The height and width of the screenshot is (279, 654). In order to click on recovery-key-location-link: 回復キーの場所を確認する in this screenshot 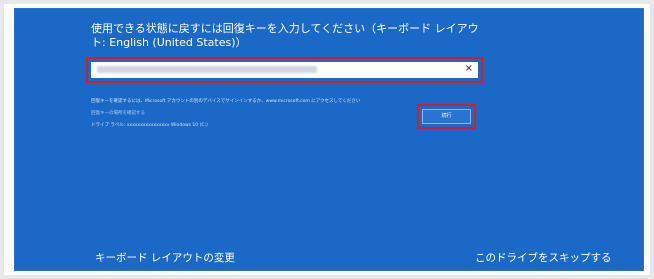, I will do `click(281, 114)`.